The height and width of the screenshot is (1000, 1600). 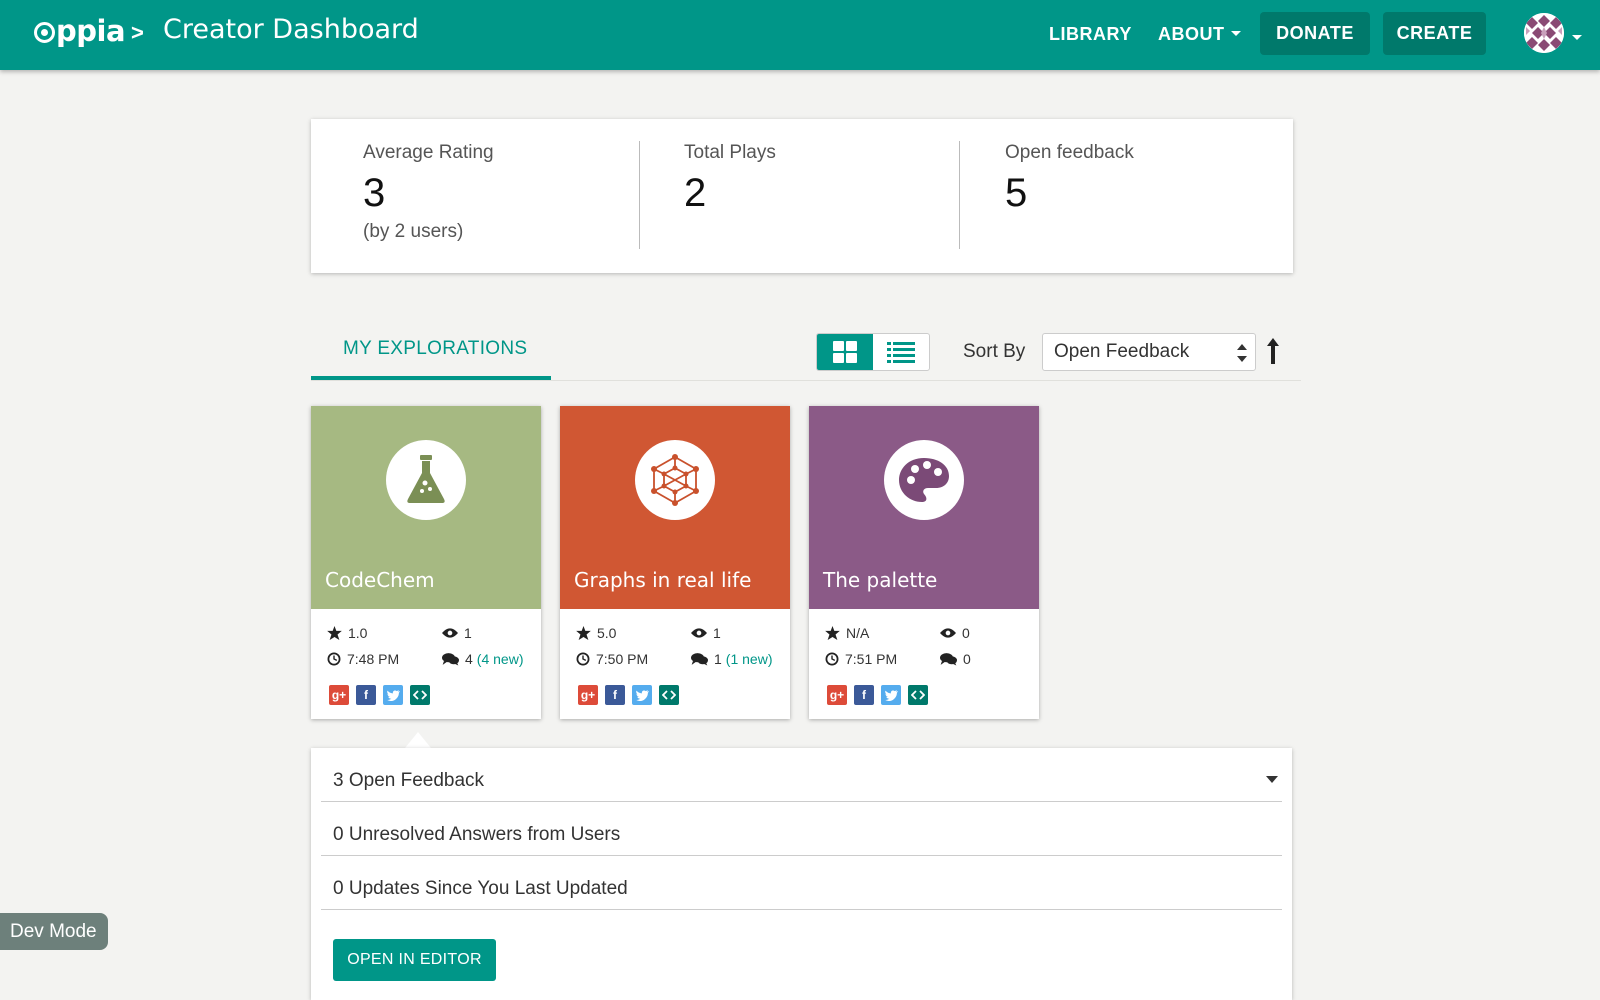 What do you see at coordinates (1315, 33) in the screenshot?
I see `donate-button: DONATE` at bounding box center [1315, 33].